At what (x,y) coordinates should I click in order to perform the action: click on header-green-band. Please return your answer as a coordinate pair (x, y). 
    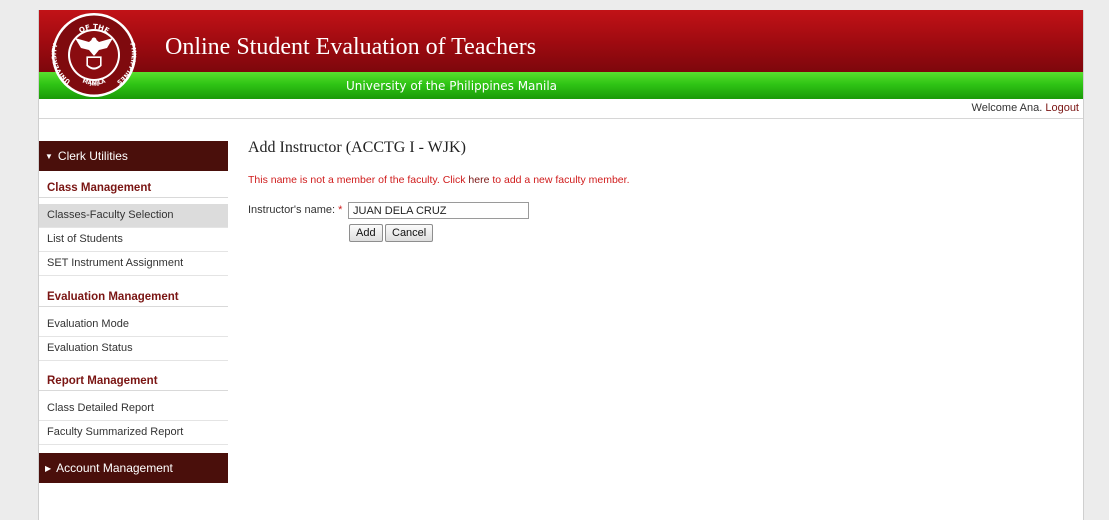
    Looking at the image, I should click on (561, 85).